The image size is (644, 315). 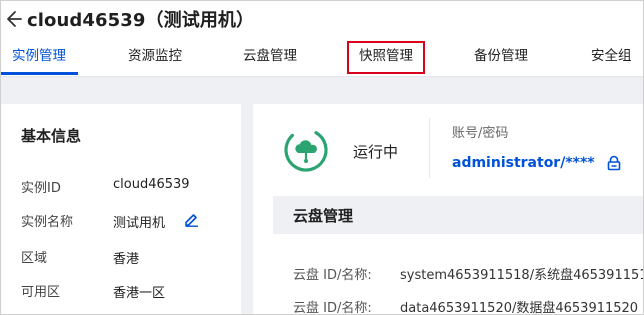 I want to click on lock-icon, so click(x=614, y=163).